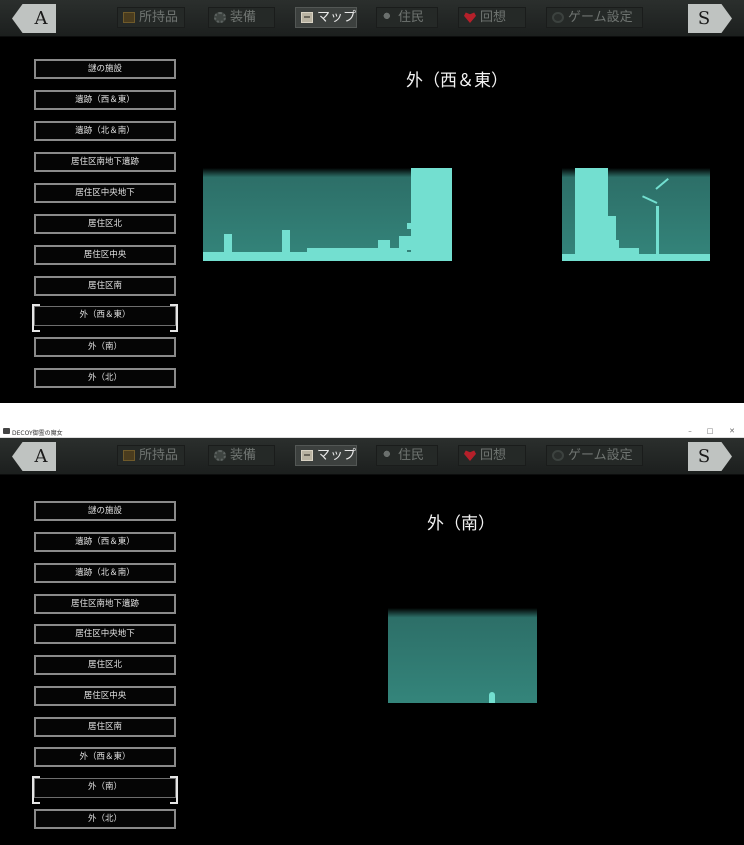 The height and width of the screenshot is (845, 744). I want to click on minimize-button: –, so click(690, 431).